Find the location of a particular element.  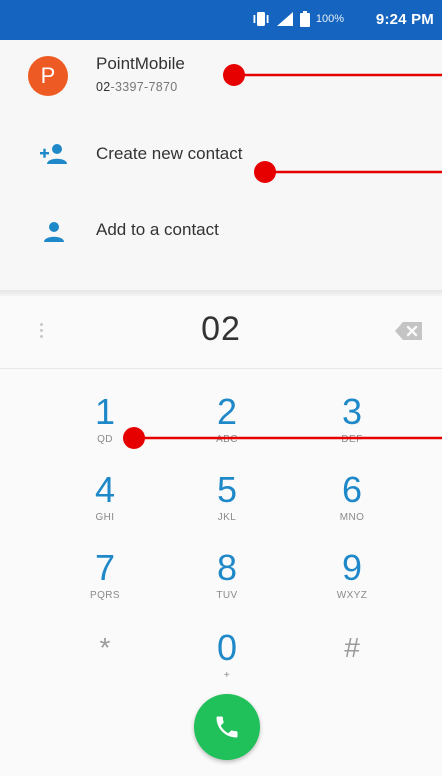

battery-icon is located at coordinates (304, 19).